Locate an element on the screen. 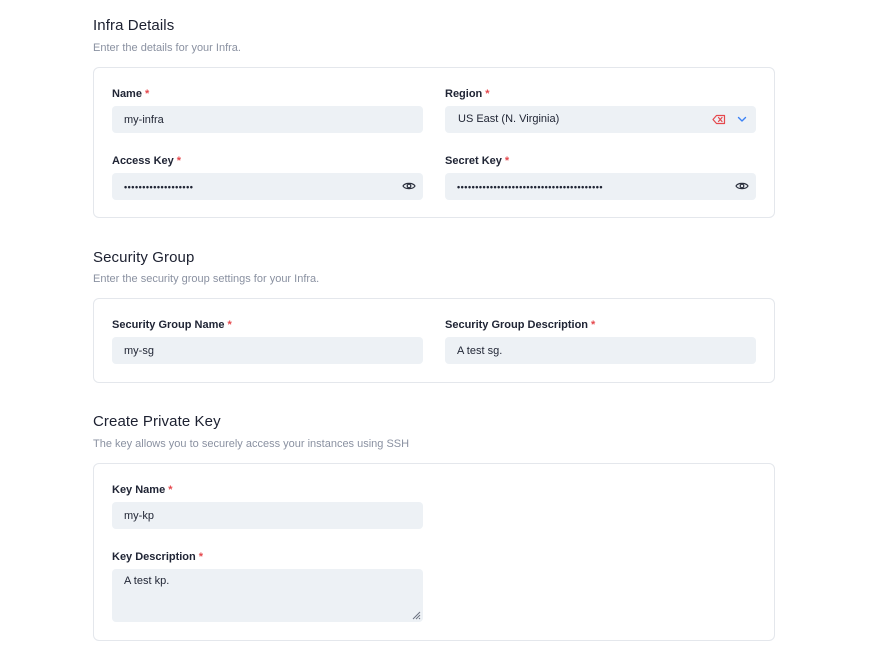 This screenshot has width=887, height=657. region-label: Region is located at coordinates (464, 94).